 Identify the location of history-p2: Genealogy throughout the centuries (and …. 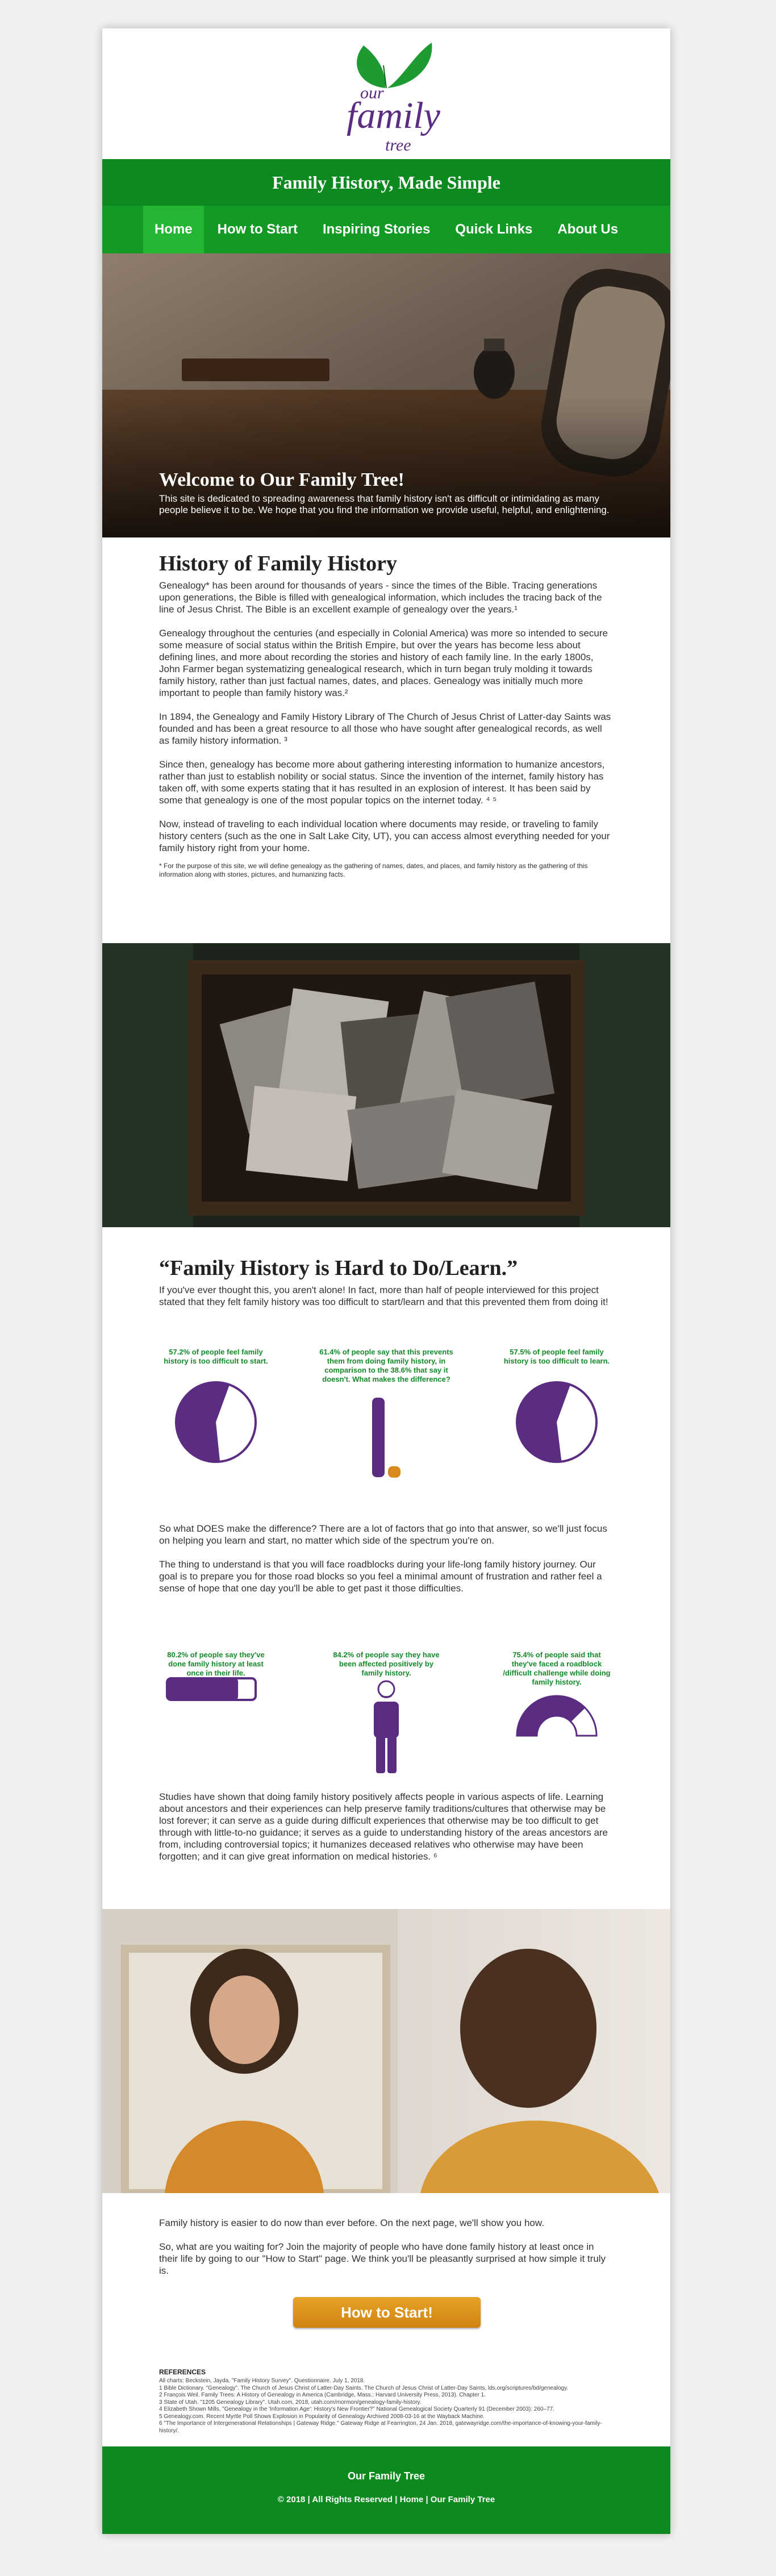
(384, 663).